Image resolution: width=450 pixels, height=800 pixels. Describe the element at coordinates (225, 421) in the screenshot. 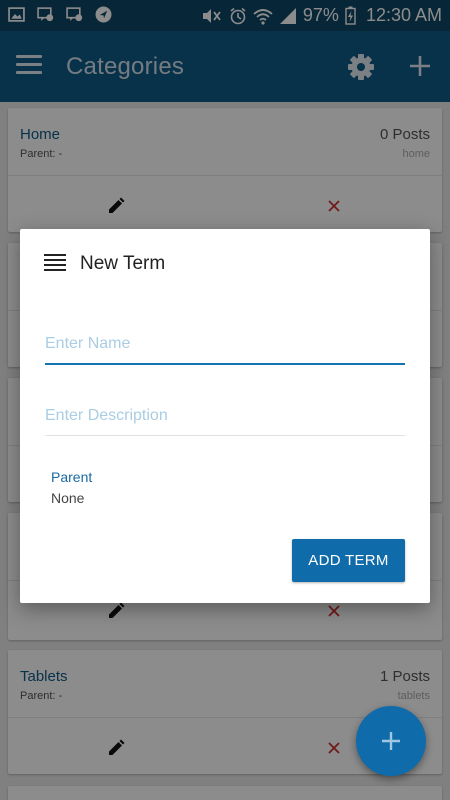

I see `description-input` at that location.